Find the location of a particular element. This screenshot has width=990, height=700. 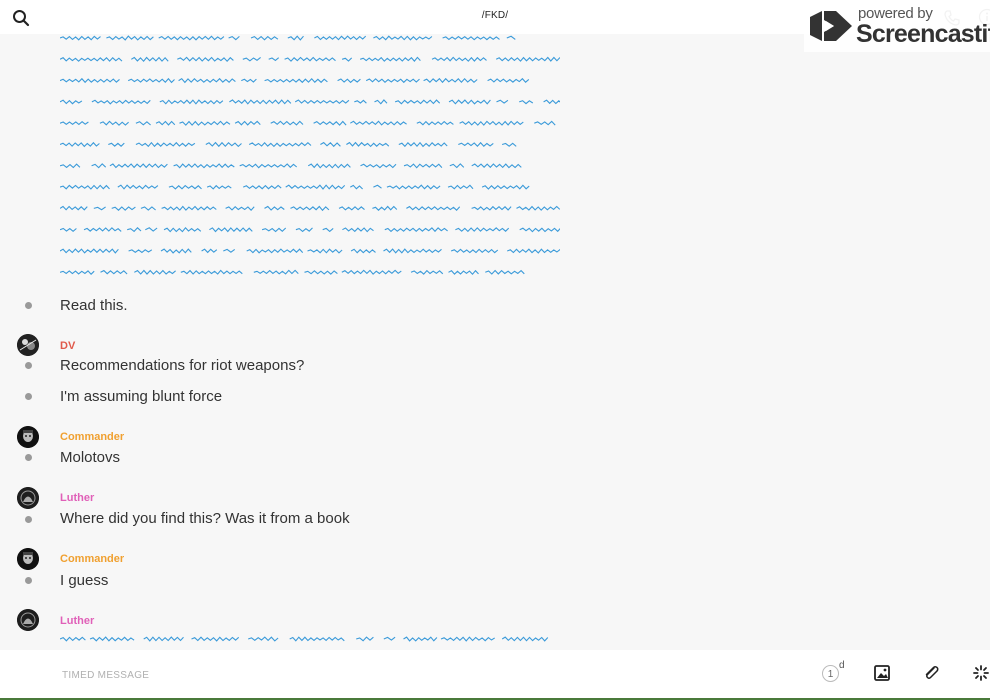

message-dot is located at coordinates (28, 519).